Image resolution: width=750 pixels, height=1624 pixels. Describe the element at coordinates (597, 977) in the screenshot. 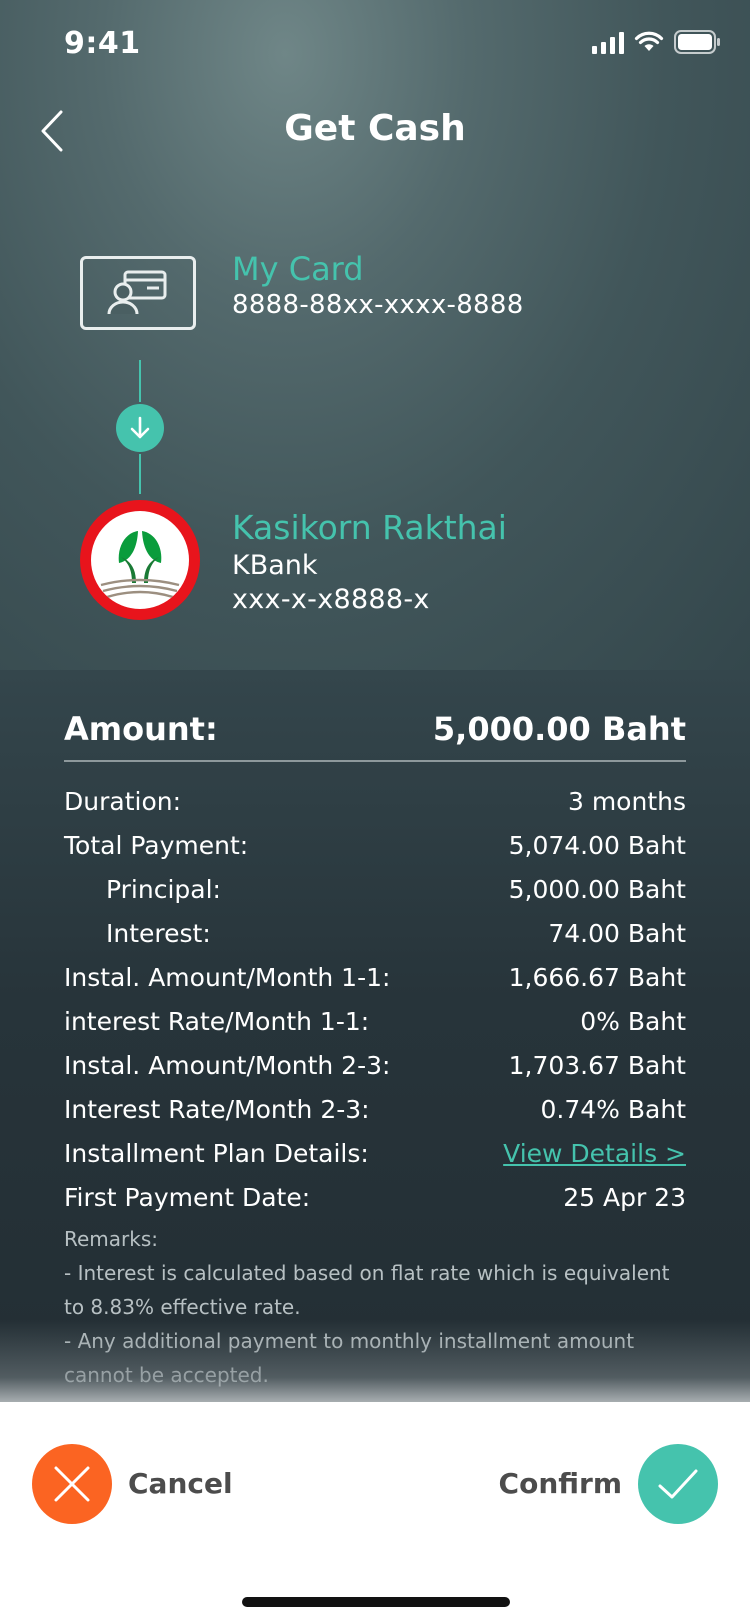

I see `detail-value: 1,666.67 Baht` at that location.